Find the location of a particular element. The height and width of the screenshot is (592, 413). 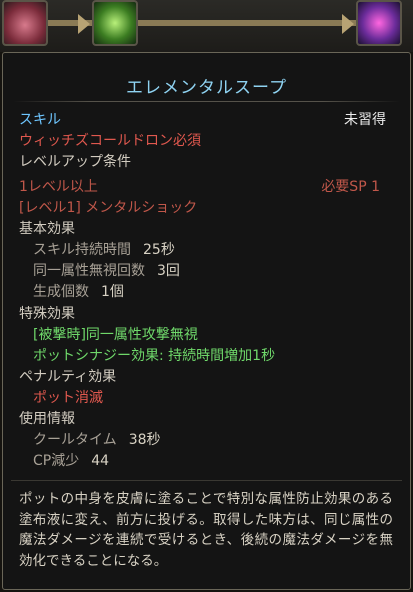

penalty-item: ポット消滅 is located at coordinates (68, 398).